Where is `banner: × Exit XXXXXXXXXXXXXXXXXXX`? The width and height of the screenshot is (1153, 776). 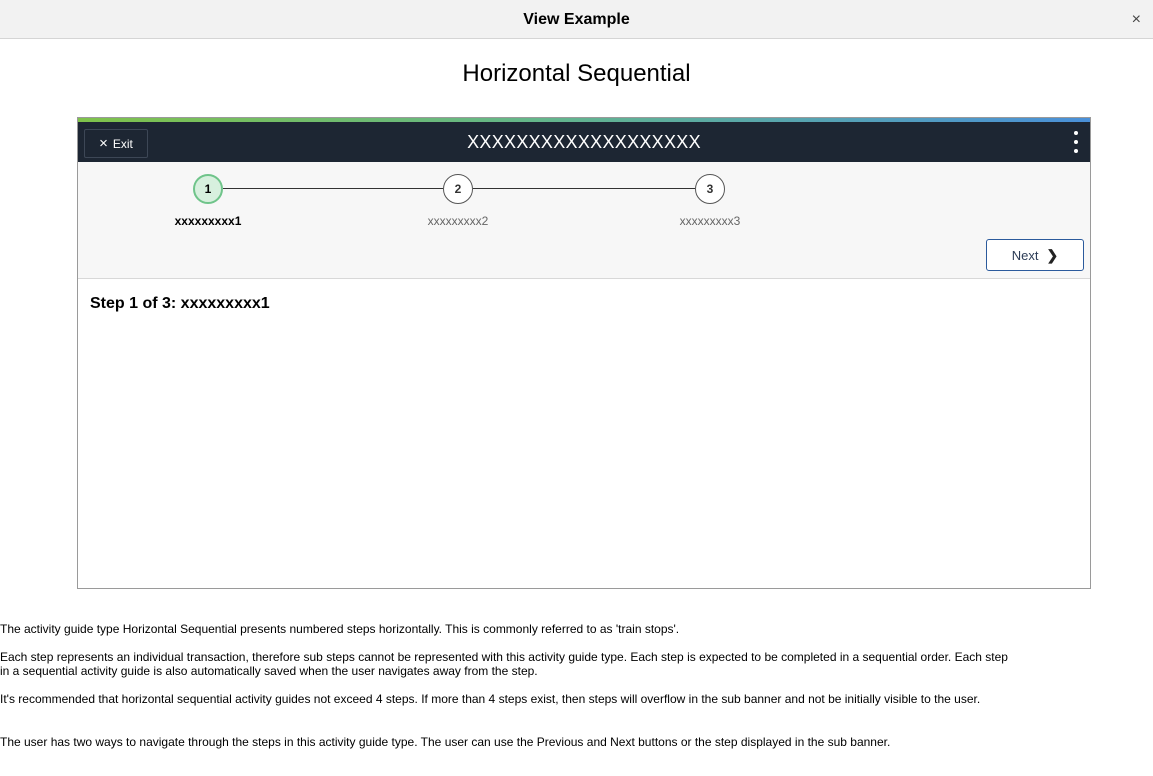
banner: × Exit XXXXXXXXXXXXXXXXXXX is located at coordinates (584, 142).